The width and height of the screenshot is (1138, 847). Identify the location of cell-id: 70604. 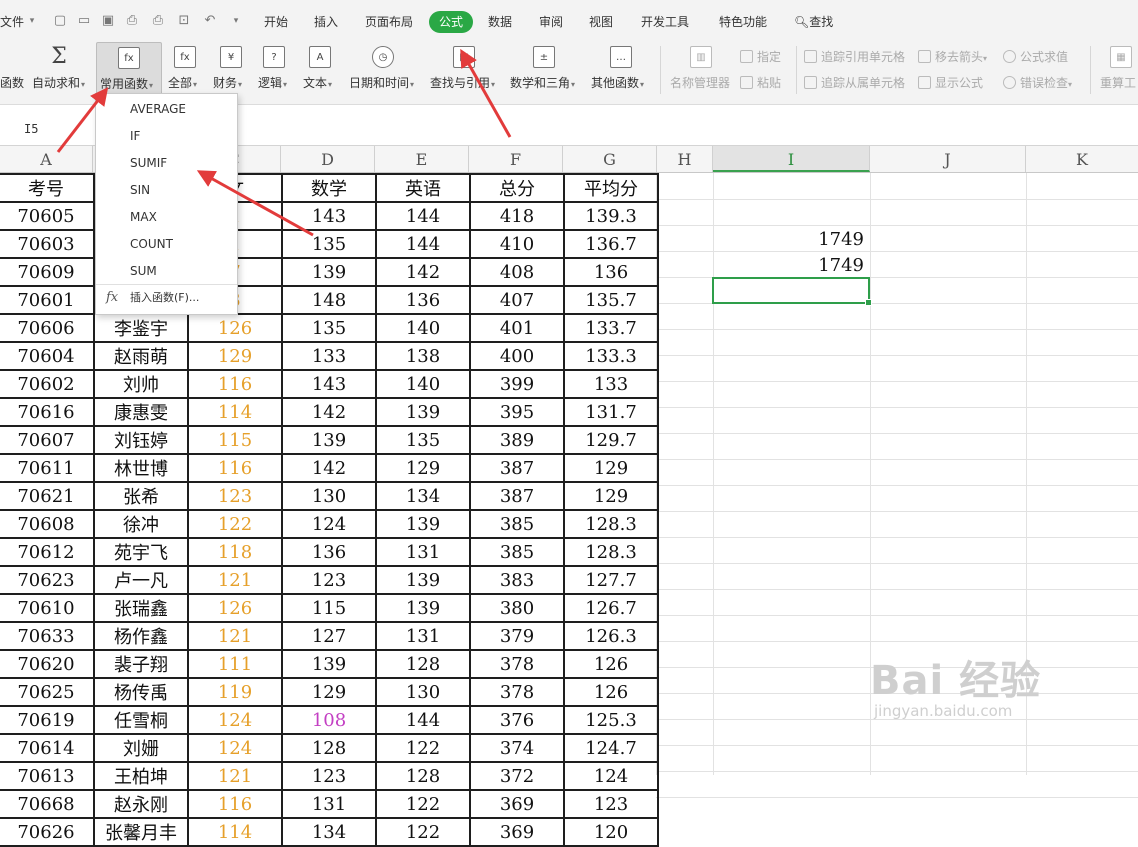
(47, 356).